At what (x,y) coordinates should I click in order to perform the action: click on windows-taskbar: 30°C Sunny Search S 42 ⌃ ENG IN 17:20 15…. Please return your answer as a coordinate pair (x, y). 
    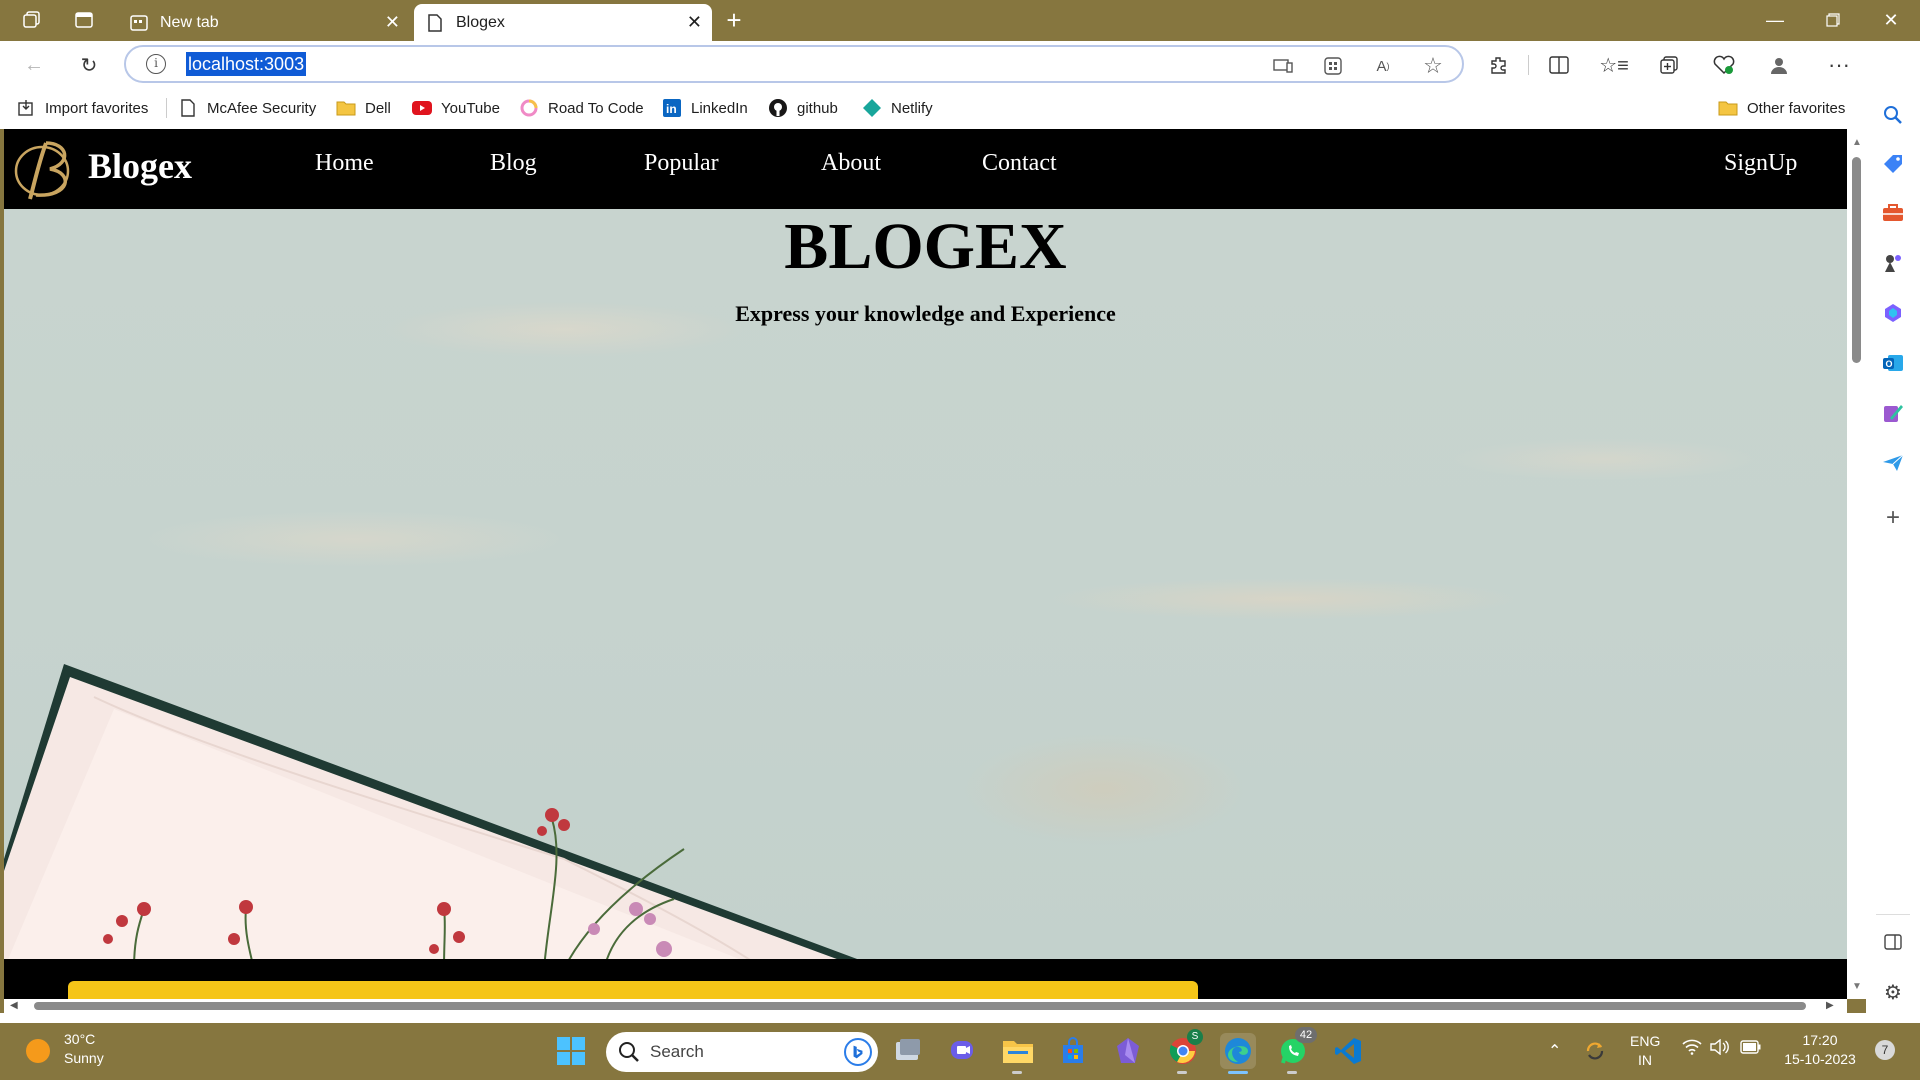
    Looking at the image, I should click on (960, 1051).